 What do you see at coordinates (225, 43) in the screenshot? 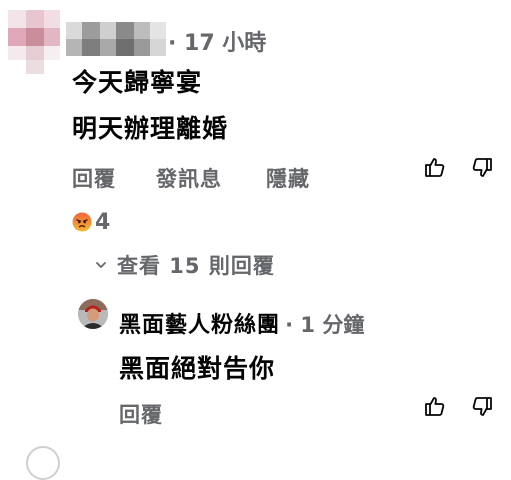
I see `comment-time: 17 小時` at bounding box center [225, 43].